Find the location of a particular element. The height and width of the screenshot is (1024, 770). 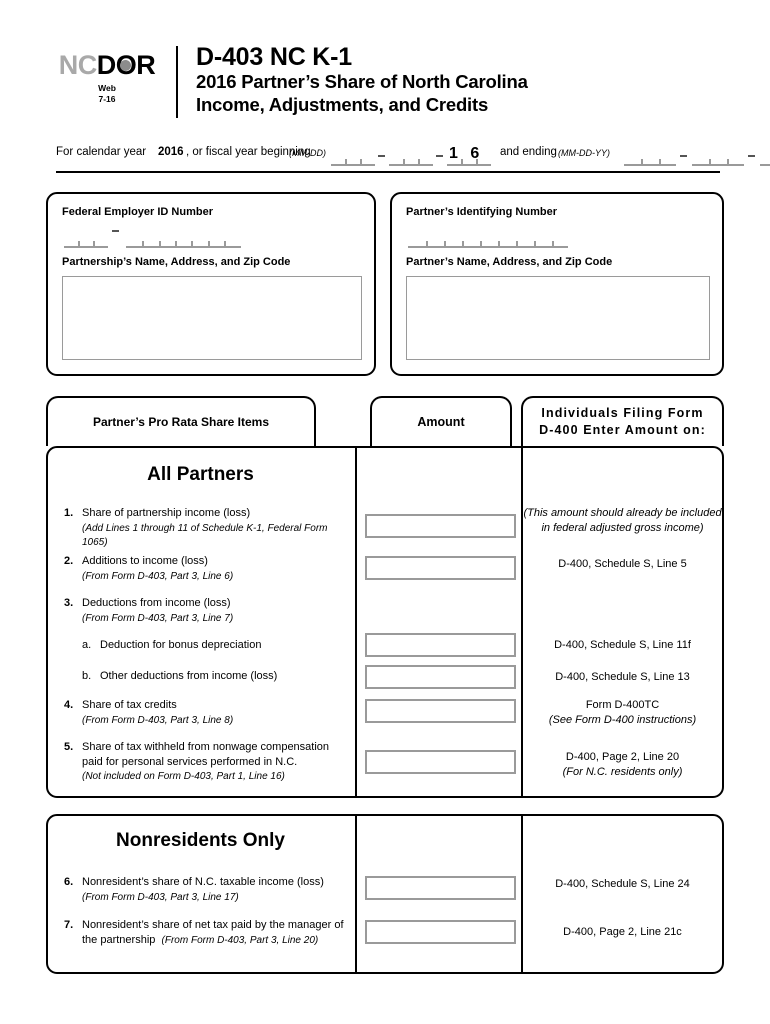

line-3b-row: b. Other deductions from income (loss) is located at coordinates (206, 676).